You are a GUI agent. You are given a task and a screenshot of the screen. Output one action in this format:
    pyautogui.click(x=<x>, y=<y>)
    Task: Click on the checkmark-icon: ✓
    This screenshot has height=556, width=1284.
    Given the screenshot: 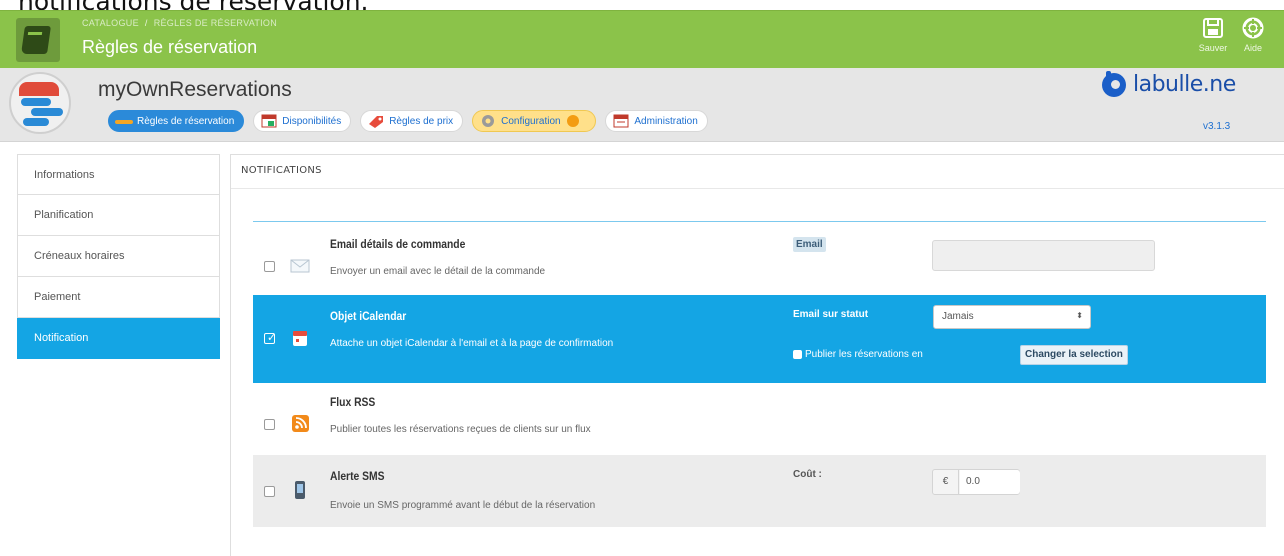 What is the action you would take?
    pyautogui.click(x=272, y=338)
    